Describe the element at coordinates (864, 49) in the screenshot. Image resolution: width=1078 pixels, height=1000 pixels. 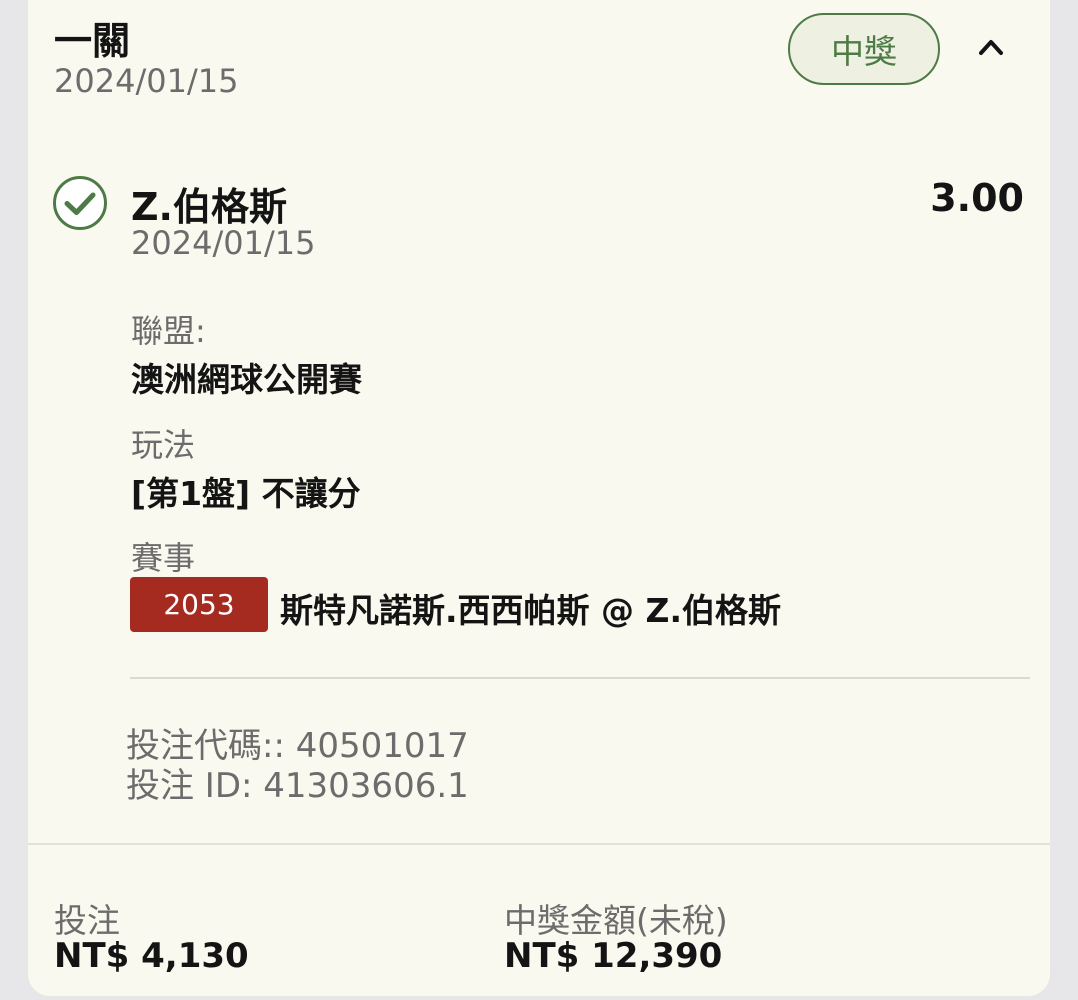
I see `status-badge: 中獎` at that location.